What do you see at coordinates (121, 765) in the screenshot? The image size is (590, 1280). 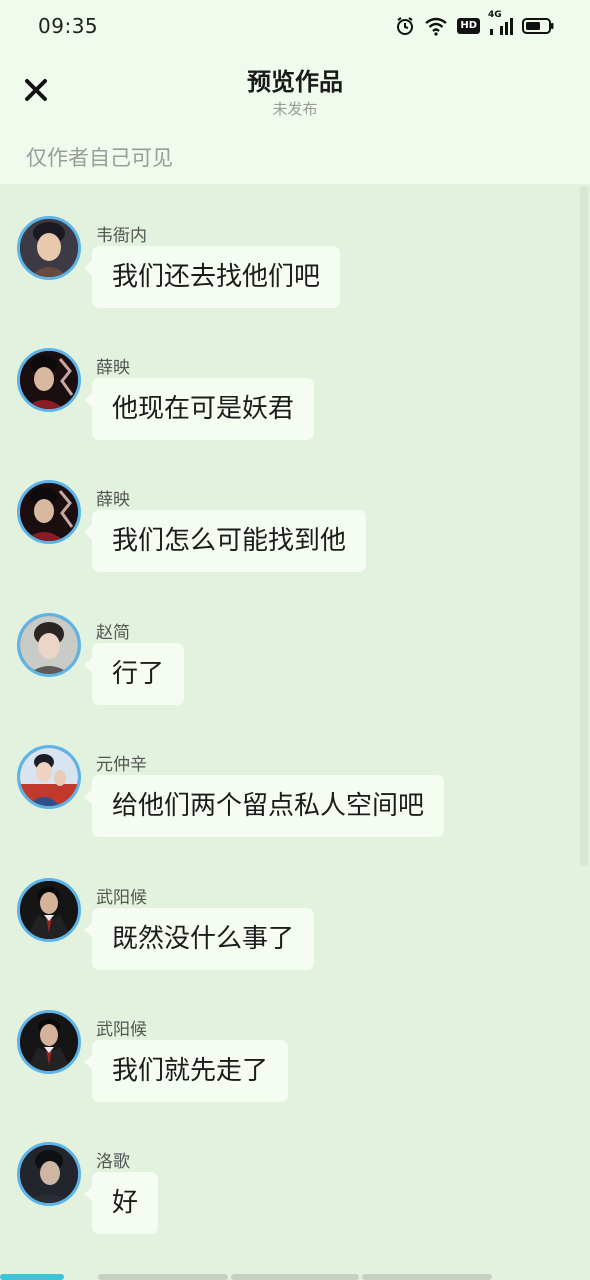 I see `sender-name: 元仲辛` at bounding box center [121, 765].